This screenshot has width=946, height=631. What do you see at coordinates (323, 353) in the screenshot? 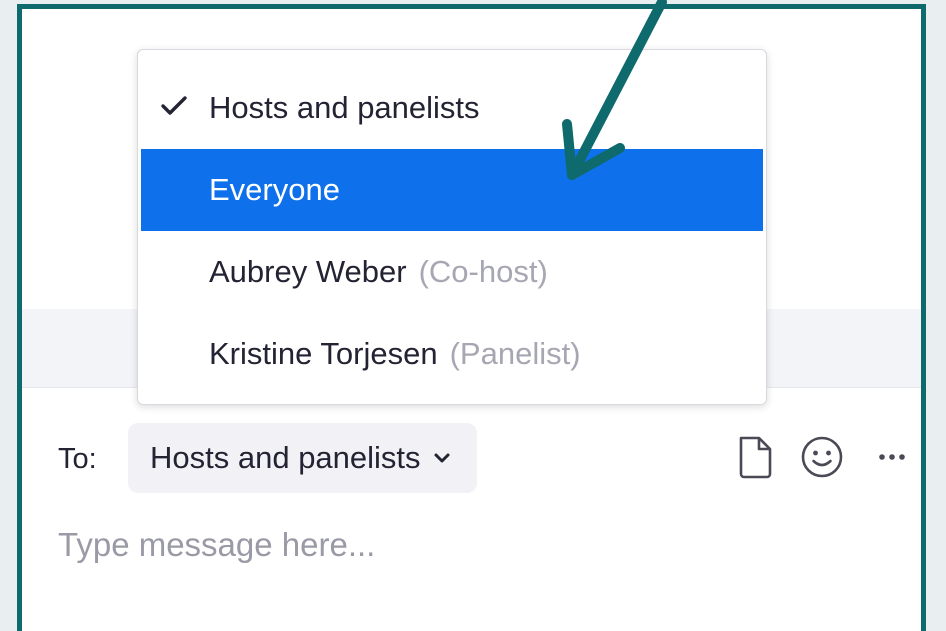
I see `menu-item-label: Kristine Torjesen` at bounding box center [323, 353].